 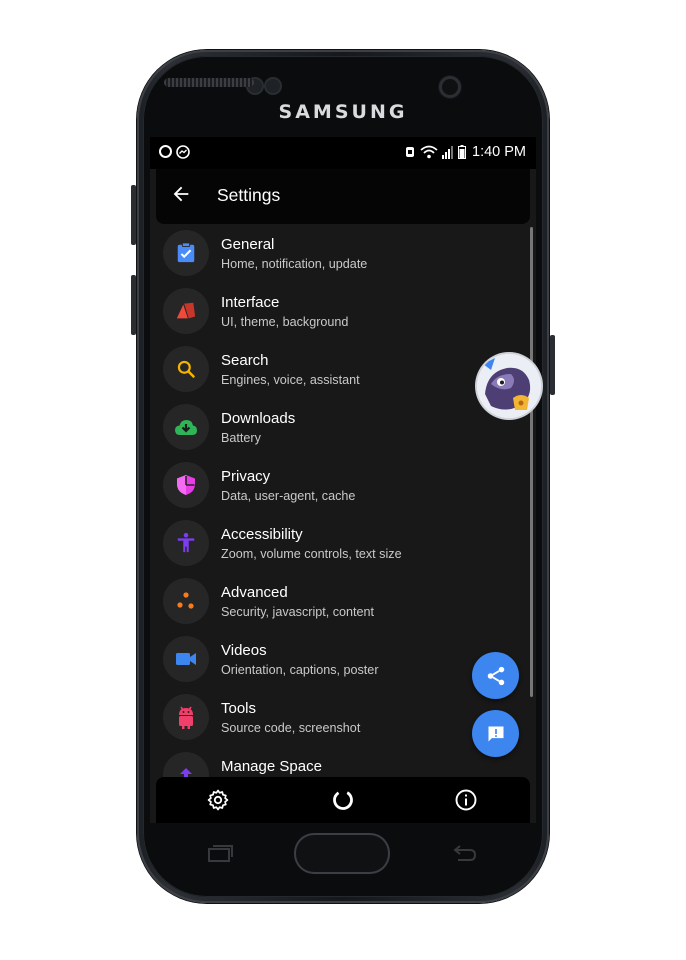 I want to click on settings-item-subtitle: Data, user-agent, cache, so click(x=288, y=496).